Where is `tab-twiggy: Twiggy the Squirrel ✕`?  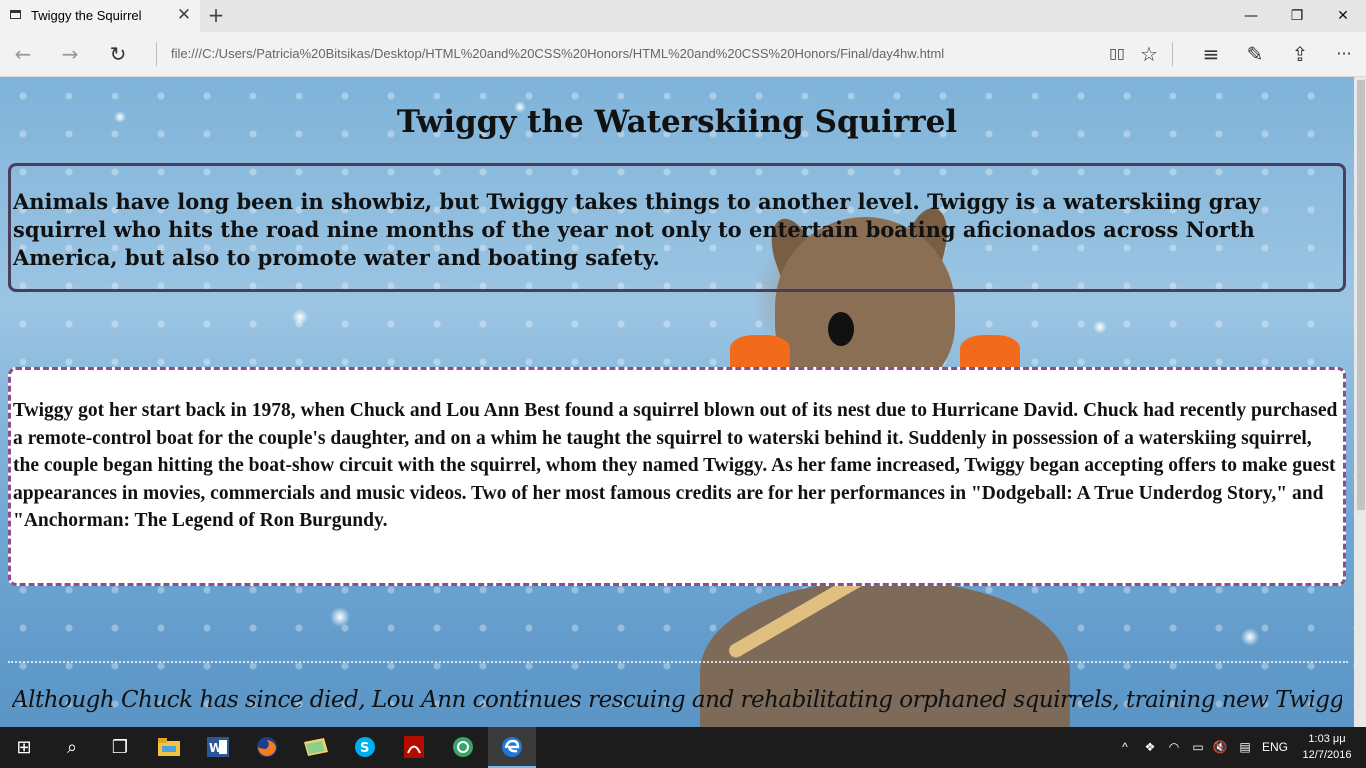 tab-twiggy: Twiggy the Squirrel ✕ is located at coordinates (100, 16).